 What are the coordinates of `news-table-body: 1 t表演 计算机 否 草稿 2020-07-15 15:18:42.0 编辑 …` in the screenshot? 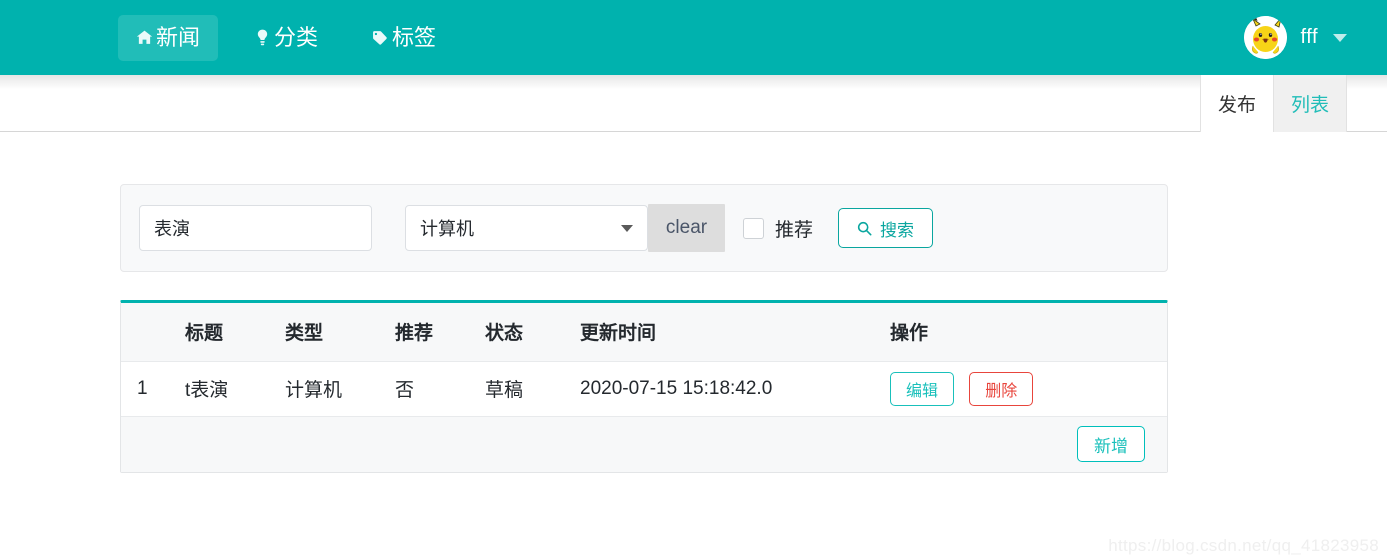 It's located at (644, 389).